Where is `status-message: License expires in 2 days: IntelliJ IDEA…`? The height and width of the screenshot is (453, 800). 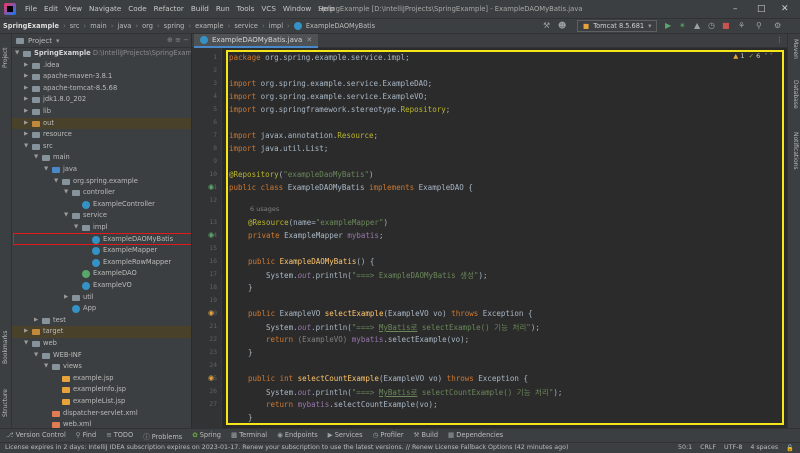
status-message: License expires in 2 days: IntelliJ IDEA… is located at coordinates (286, 447).